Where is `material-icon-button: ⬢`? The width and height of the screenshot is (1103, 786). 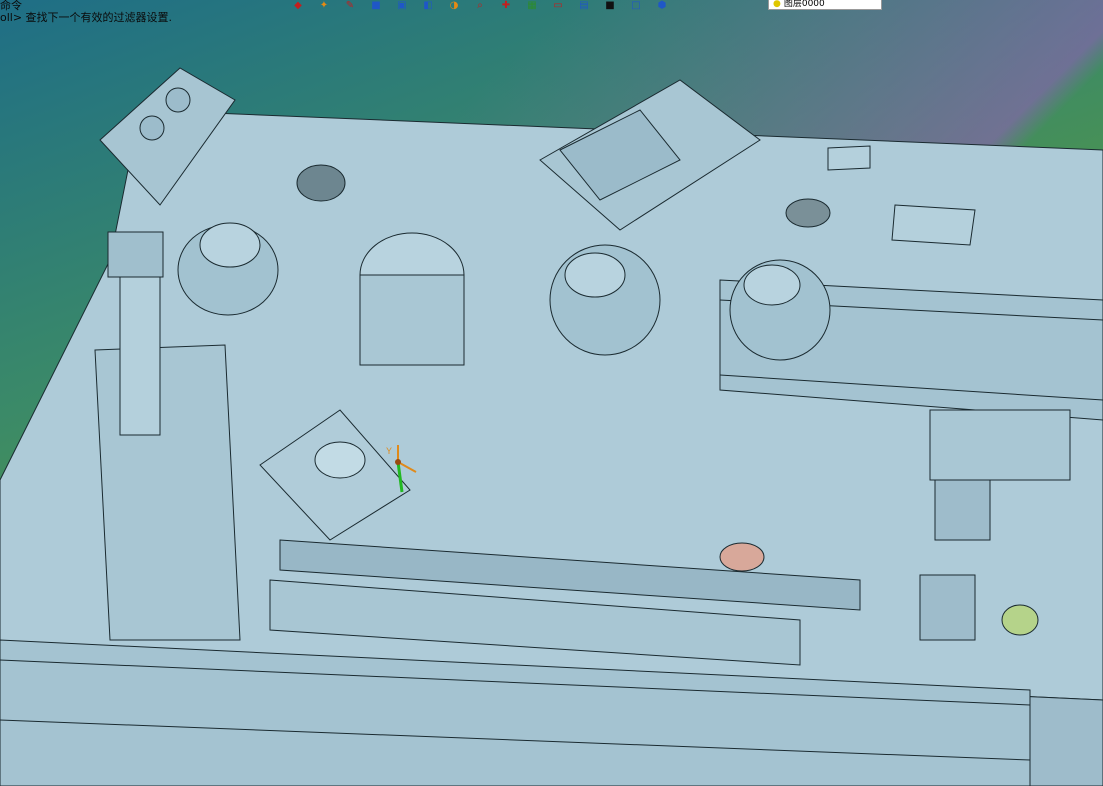
material-icon-button: ⬢ is located at coordinates (662, 5).